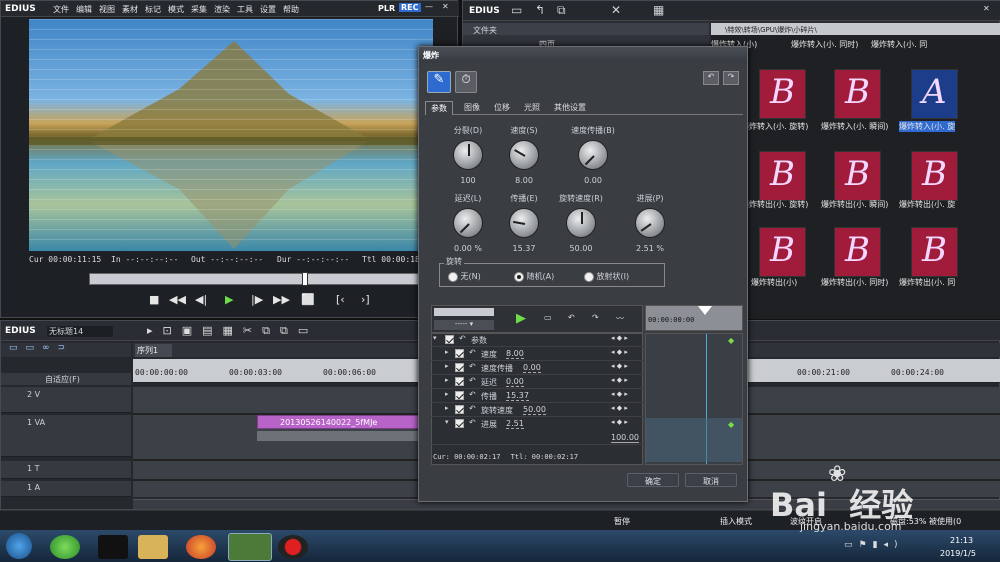 This screenshot has width=1000, height=562. I want to click on menu-file: 文件, so click(61, 9).